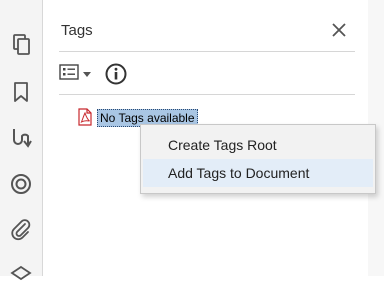  I want to click on options-list-icon, so click(69, 73).